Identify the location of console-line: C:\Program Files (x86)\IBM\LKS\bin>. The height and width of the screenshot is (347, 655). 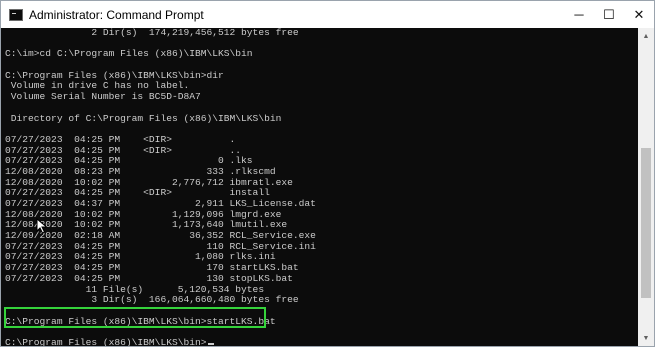
(160, 341).